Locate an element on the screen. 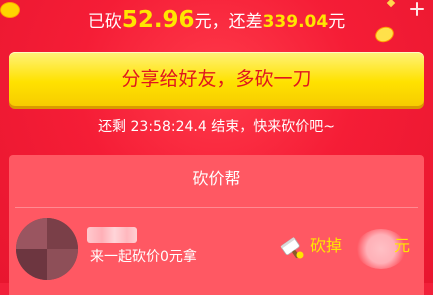 Image resolution: width=433 pixels, height=295 pixels. countdown-text: 还剩 23:58:24.4 结束，快来砍价吧~ is located at coordinates (216, 127).